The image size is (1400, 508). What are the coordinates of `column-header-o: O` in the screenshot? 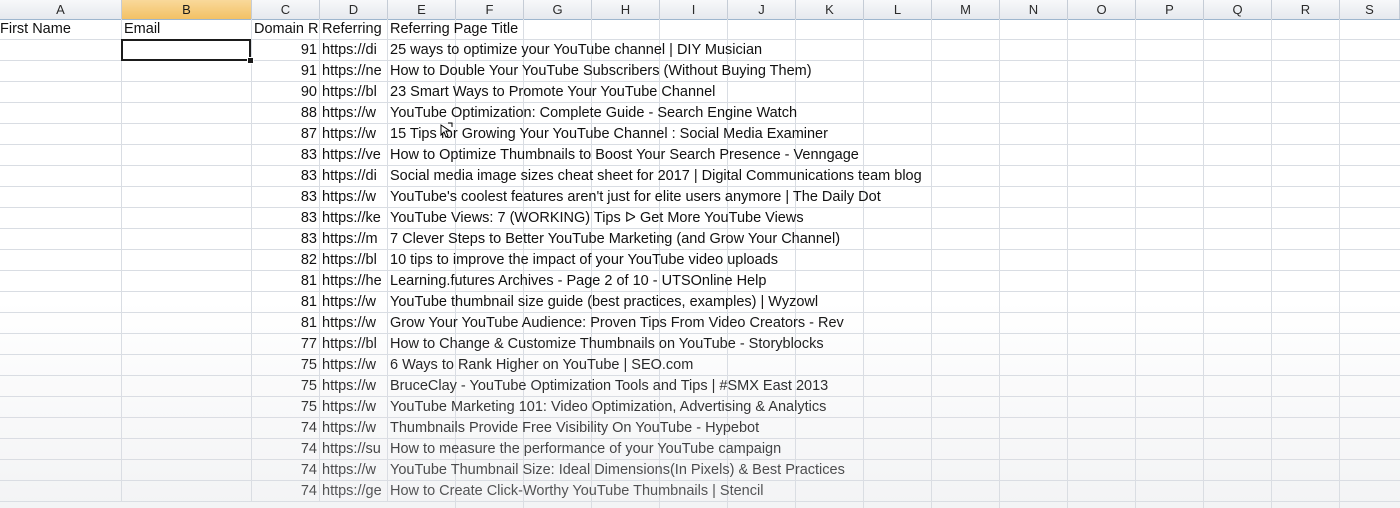 It's located at (1102, 9).